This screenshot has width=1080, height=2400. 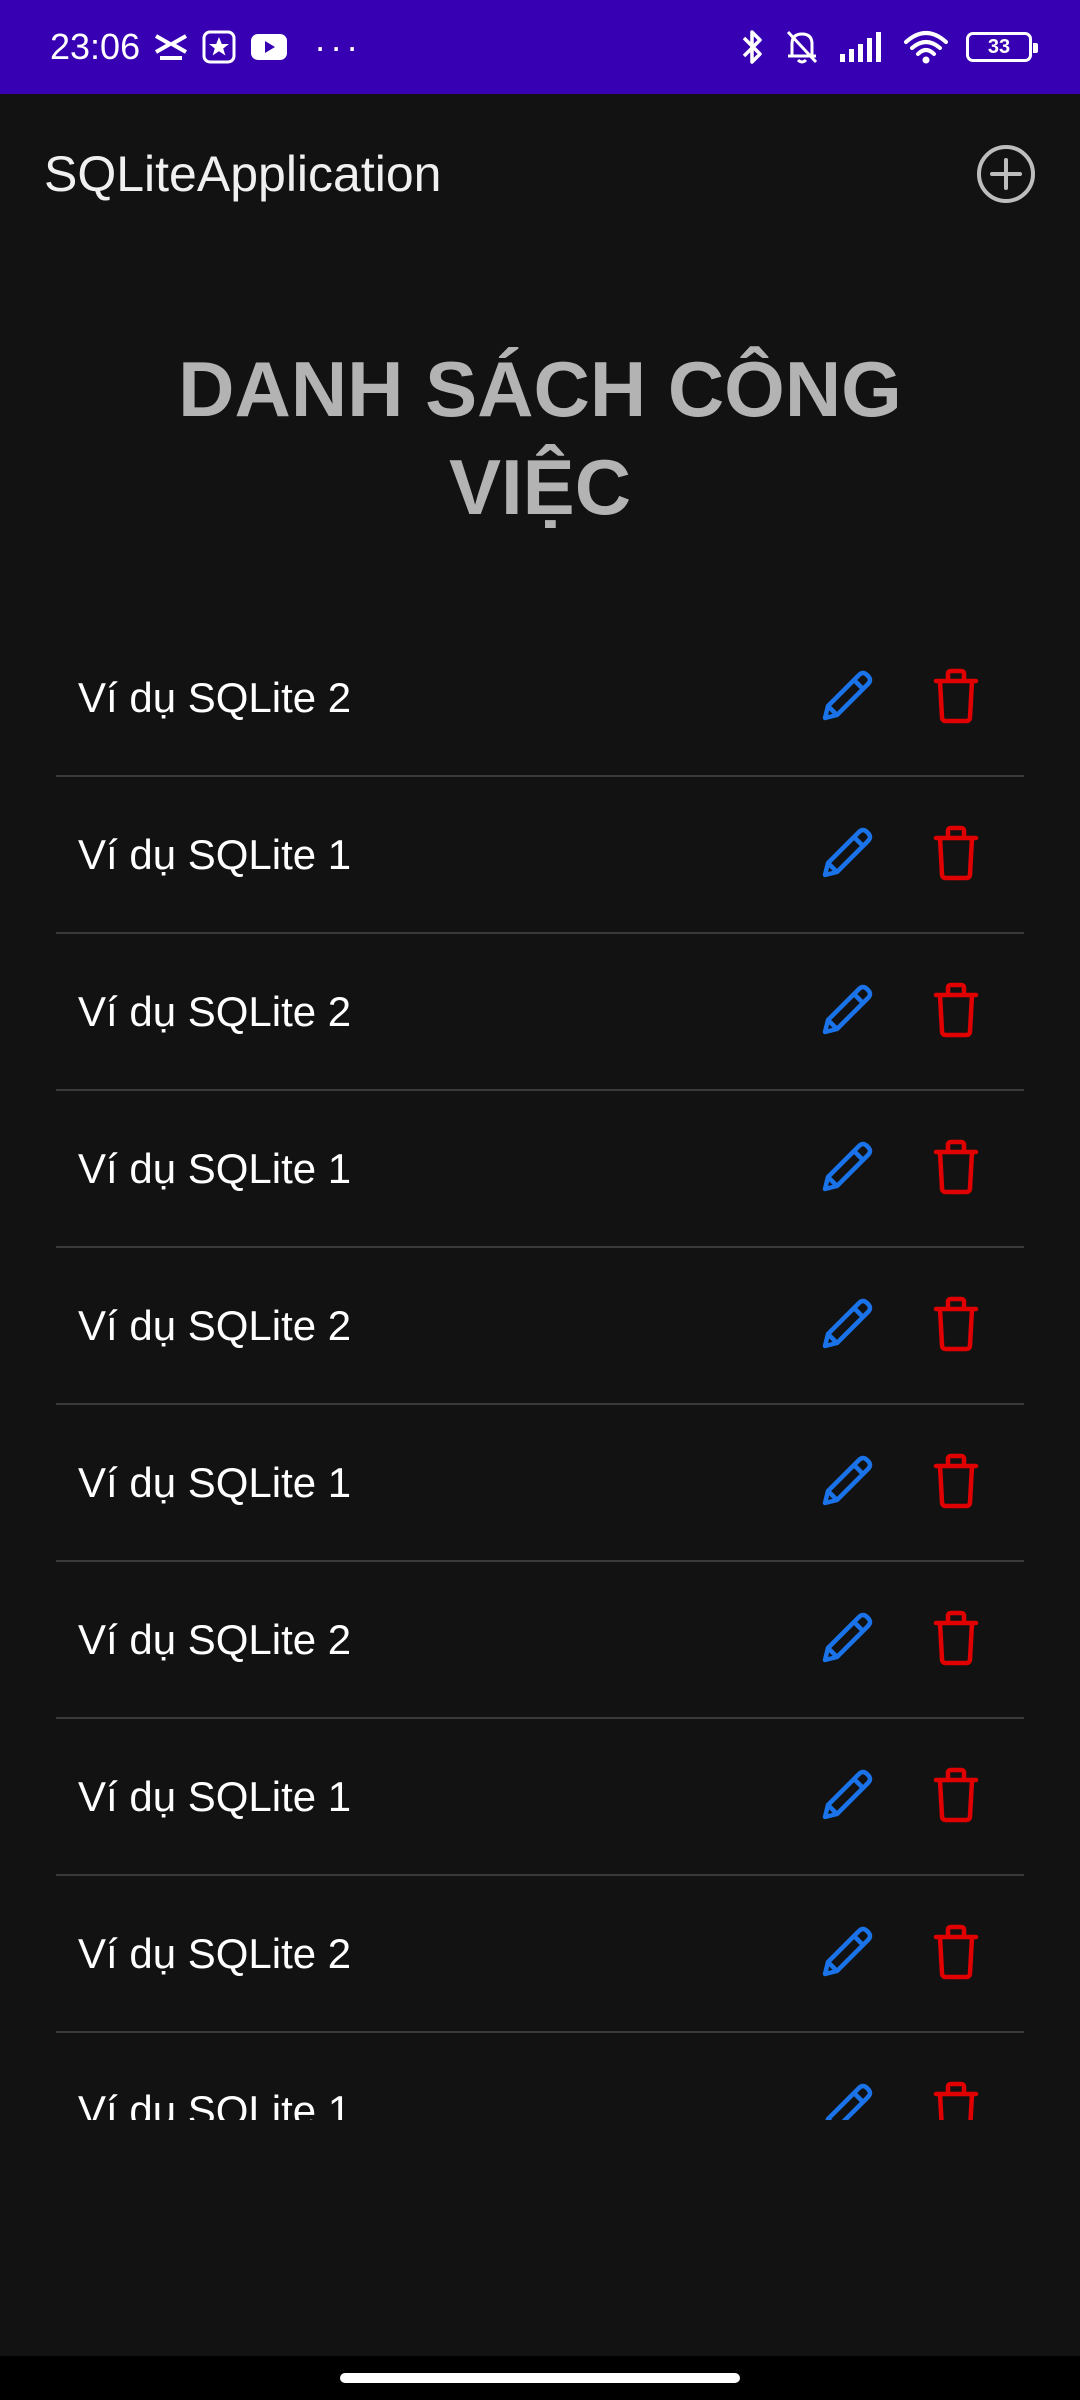 I want to click on status-bar-left: 23:06 ···, so click(x=206, y=47).